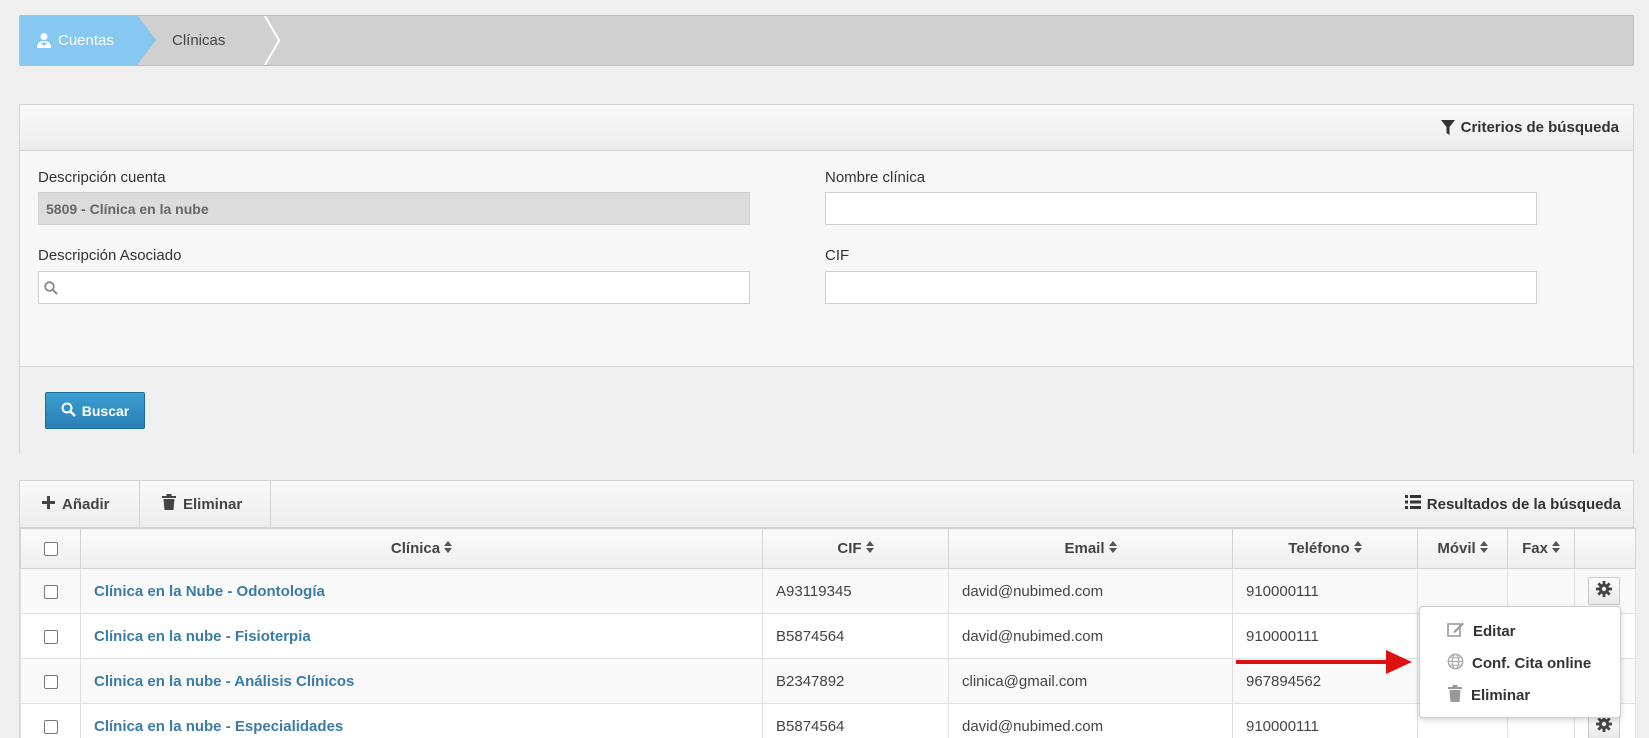 The height and width of the screenshot is (738, 1649). What do you see at coordinates (1455, 663) in the screenshot?
I see `globe-icon` at bounding box center [1455, 663].